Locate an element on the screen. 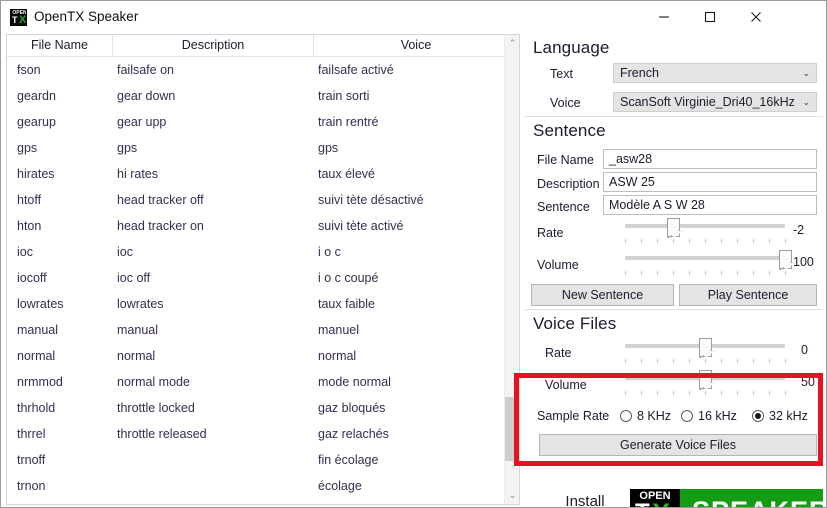  table-row: iocoff ioc off i o c coupé is located at coordinates (256, 278).